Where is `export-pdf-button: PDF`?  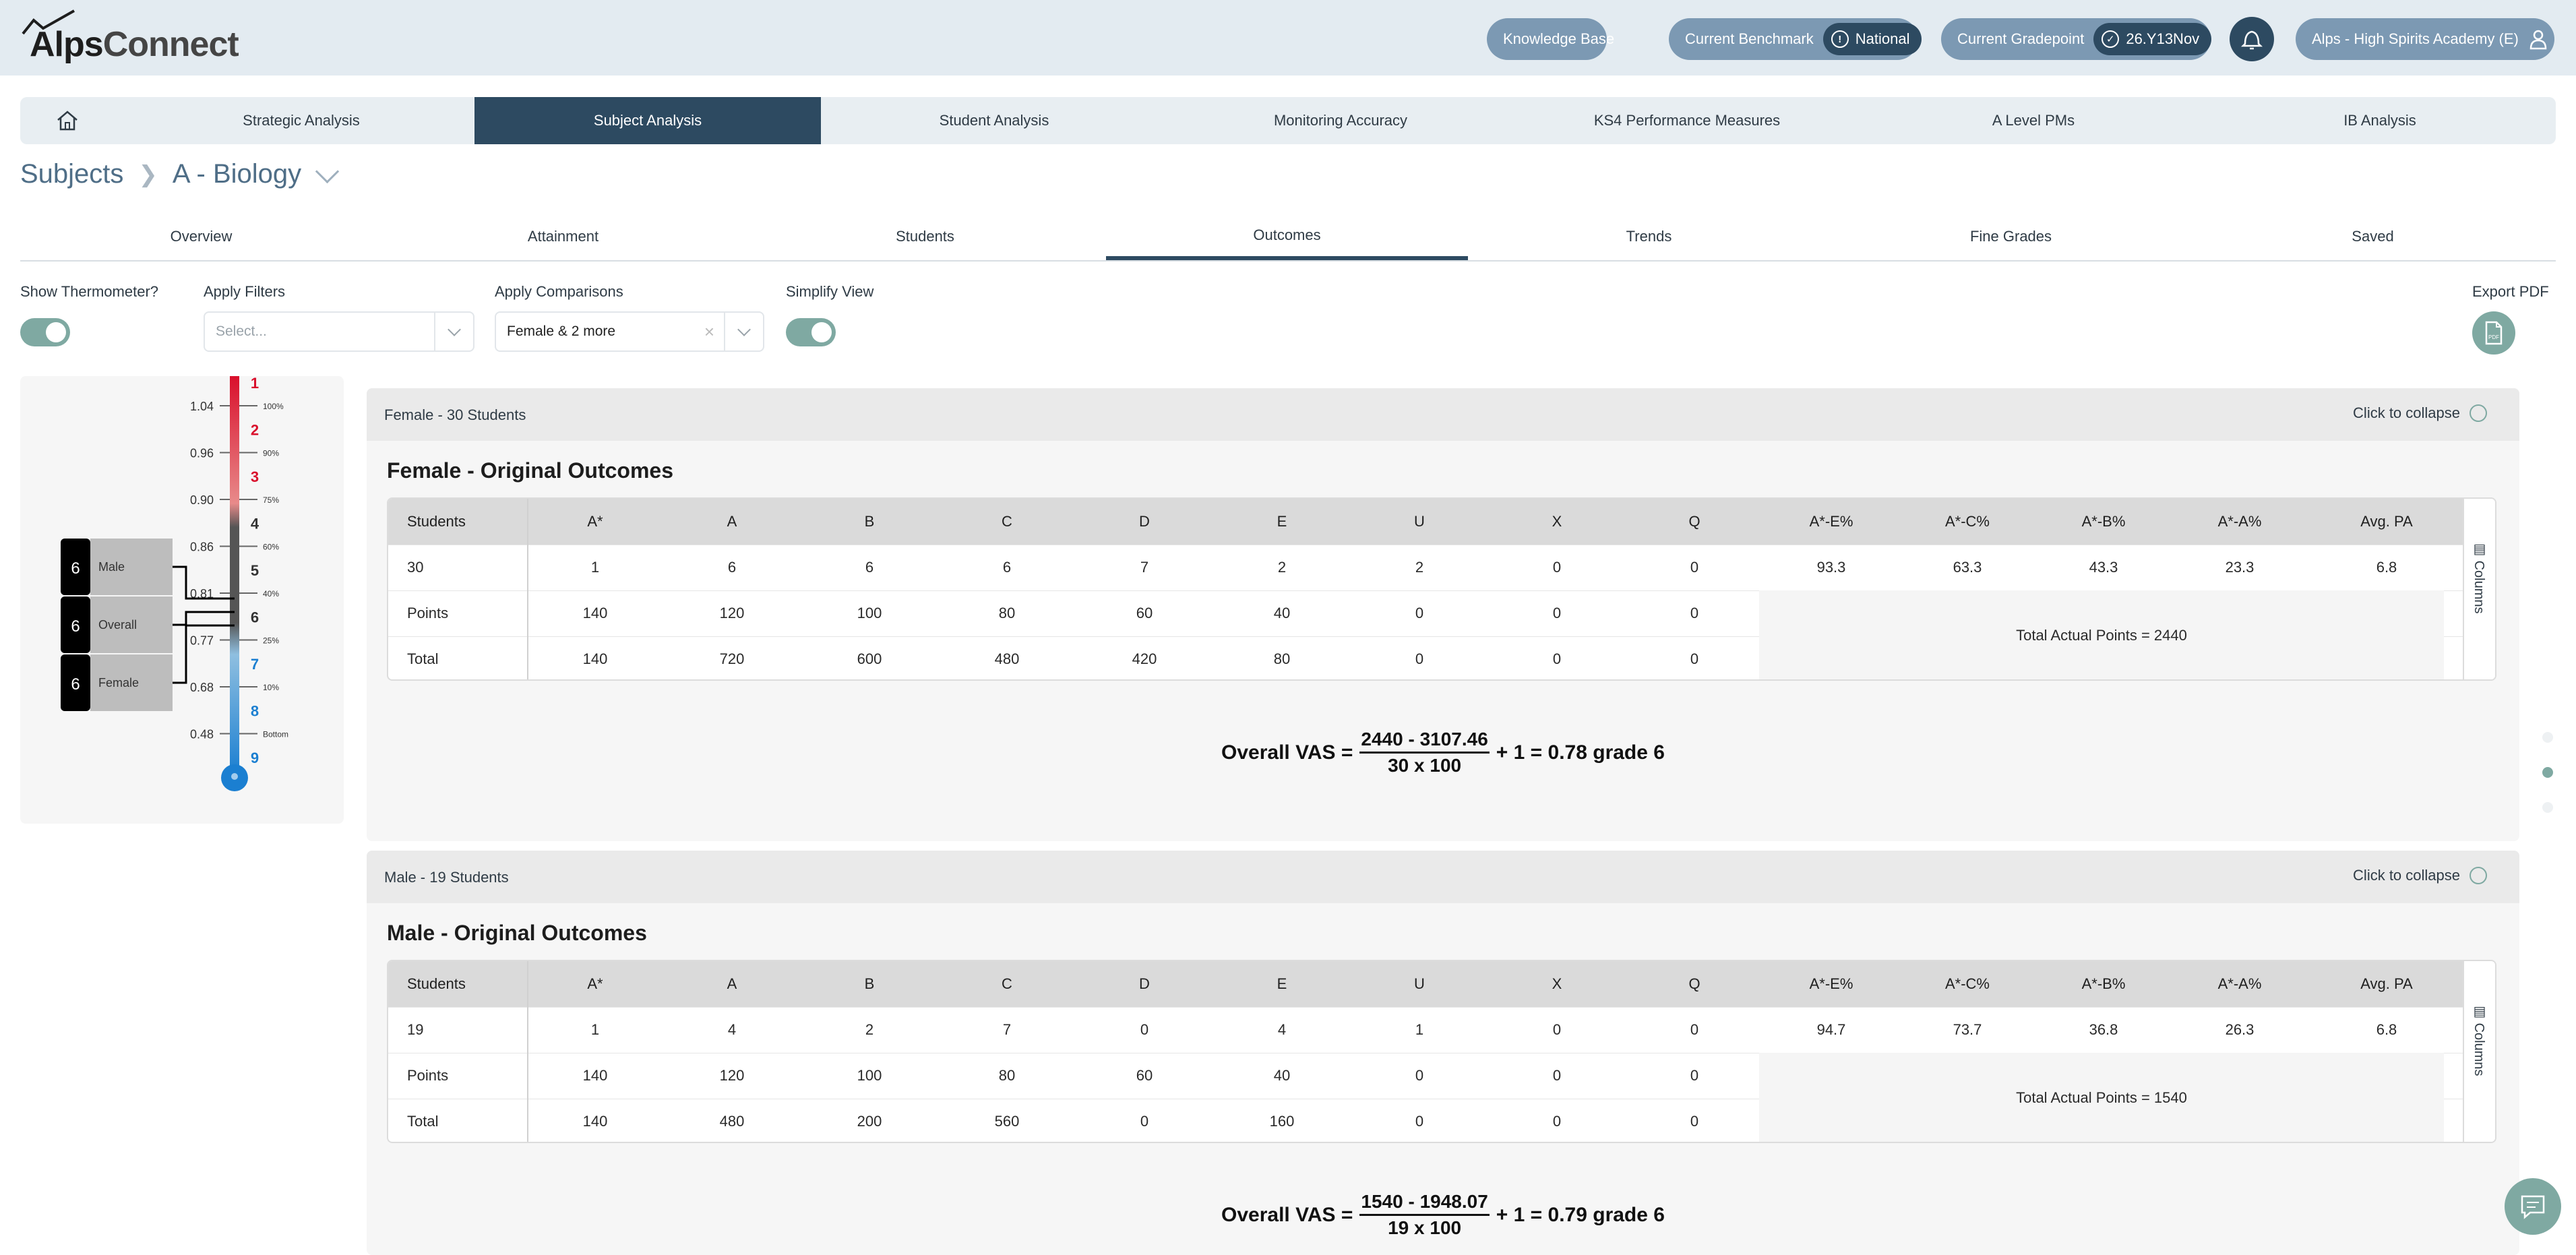
export-pdf-button: PDF is located at coordinates (2494, 333).